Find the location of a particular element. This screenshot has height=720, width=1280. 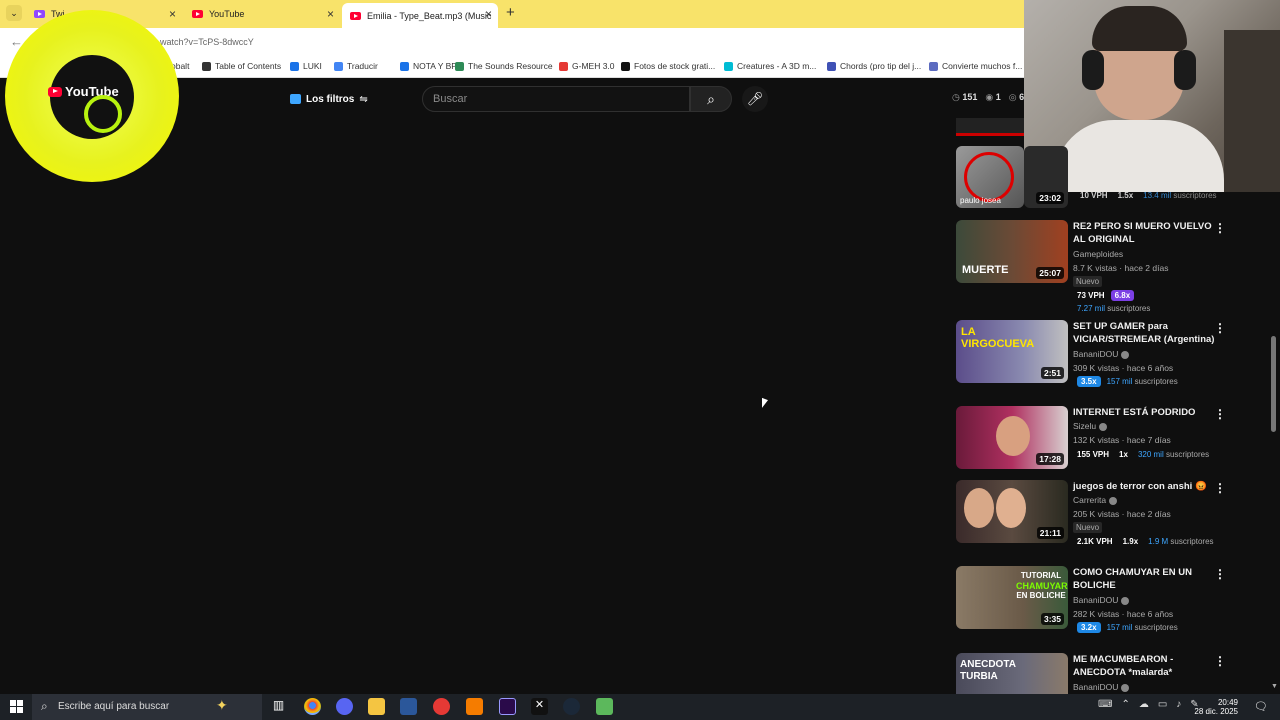

copilot-sparkle-icon: ✦ is located at coordinates (222, 705).